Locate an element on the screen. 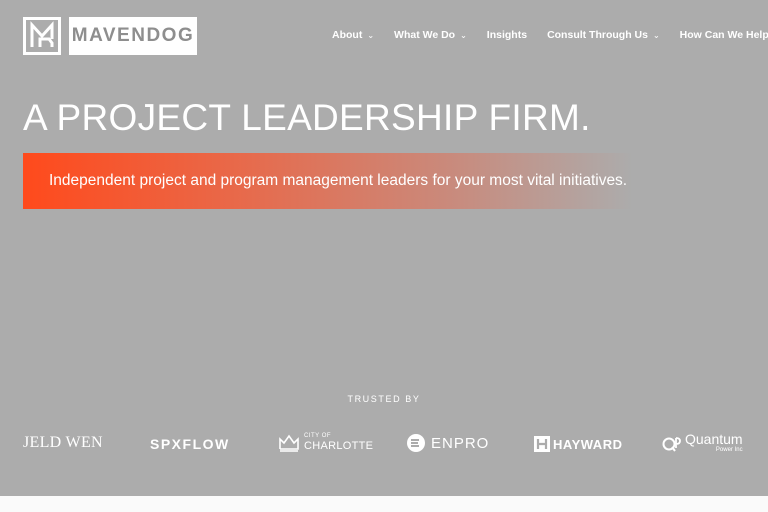 This screenshot has width=768, height=512. nav-item-consult-through-us: Consult Through Us ⌄ is located at coordinates (603, 35).